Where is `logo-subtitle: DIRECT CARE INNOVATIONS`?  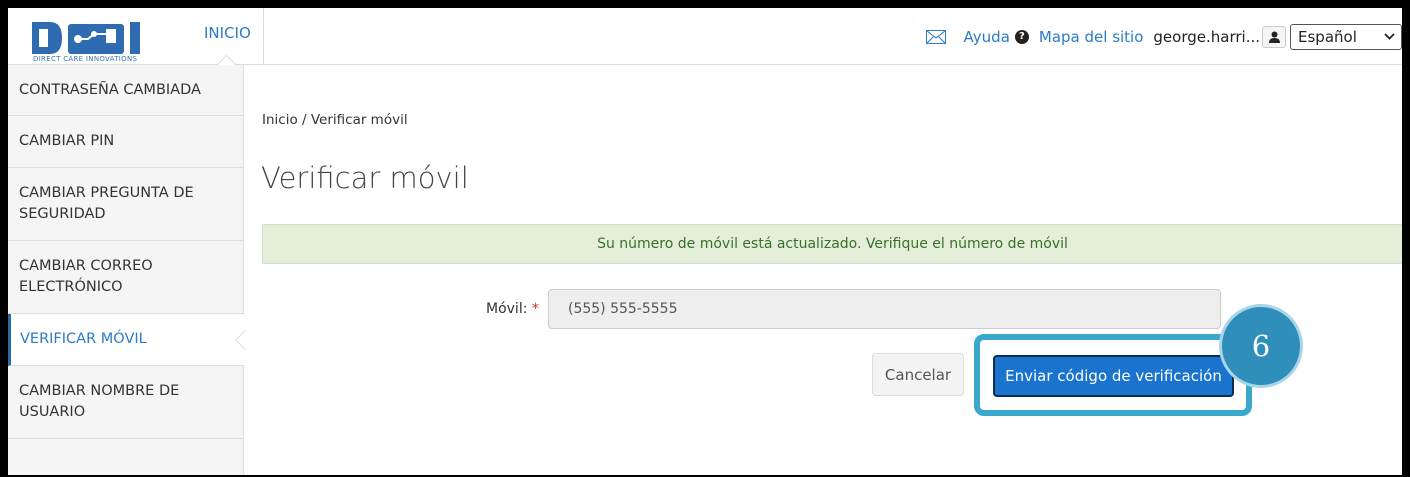
logo-subtitle: DIRECT CARE INNOVATIONS is located at coordinates (85, 59).